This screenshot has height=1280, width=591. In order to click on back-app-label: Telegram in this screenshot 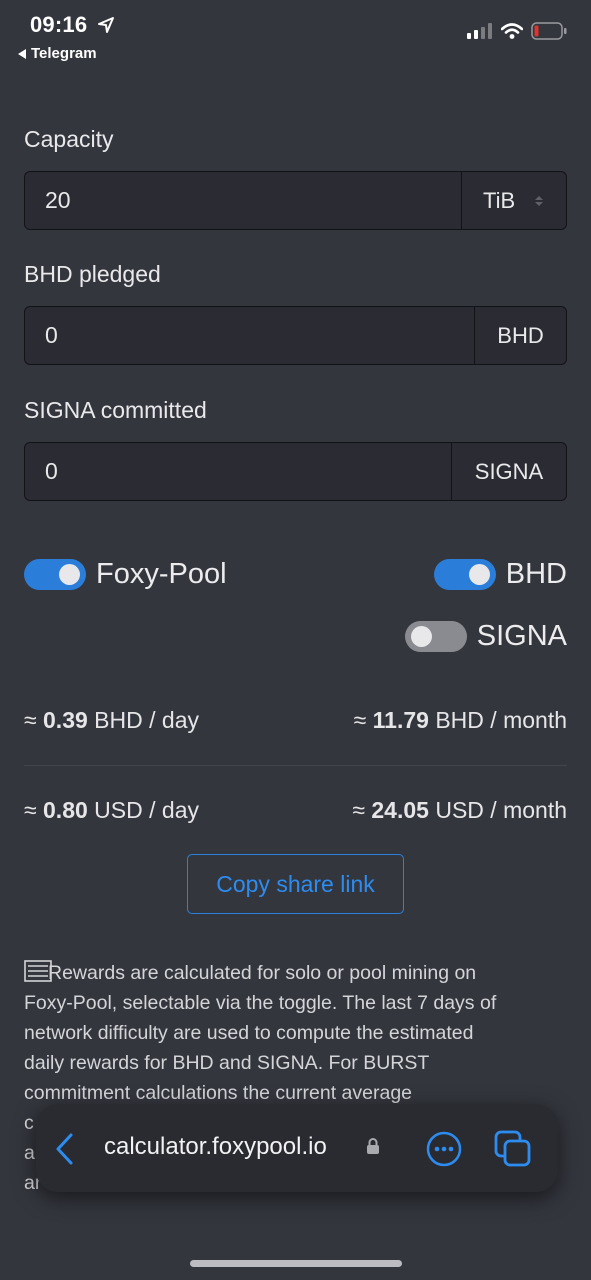, I will do `click(64, 53)`.